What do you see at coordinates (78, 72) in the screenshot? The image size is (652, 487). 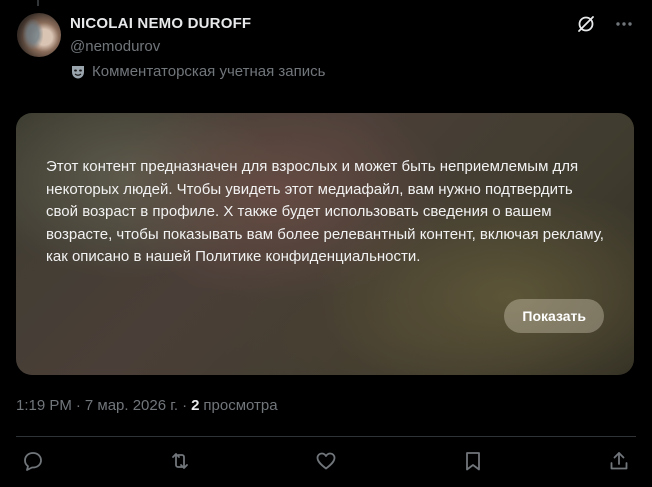 I see `theater-mask-icon` at bounding box center [78, 72].